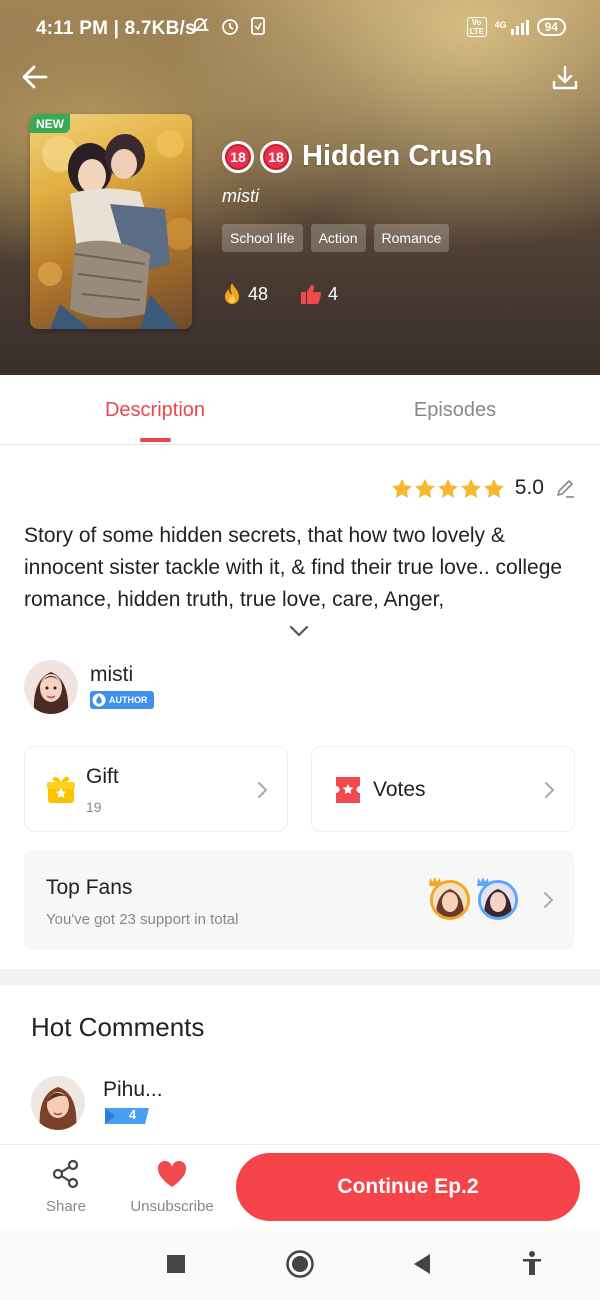 Image resolution: width=600 pixels, height=1300 pixels. I want to click on heart-icon, so click(172, 1173).